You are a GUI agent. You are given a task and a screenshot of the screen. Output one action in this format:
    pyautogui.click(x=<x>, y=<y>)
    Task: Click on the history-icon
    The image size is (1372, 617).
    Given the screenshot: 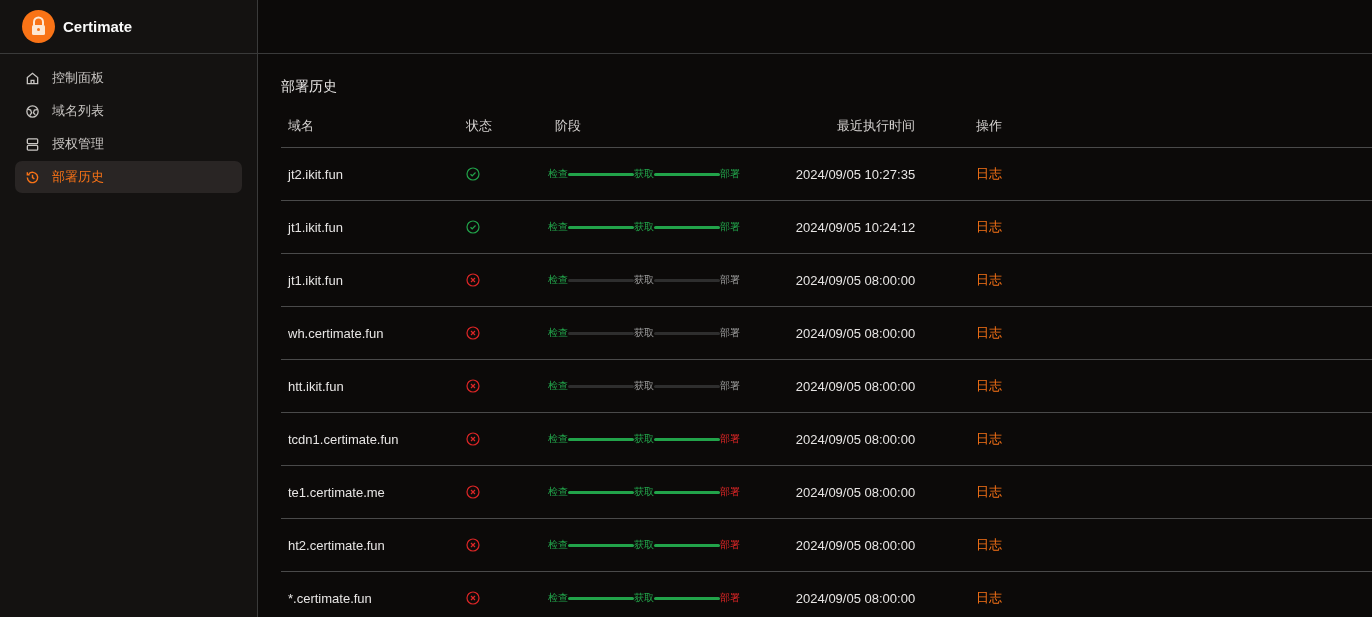 What is the action you would take?
    pyautogui.click(x=32, y=177)
    